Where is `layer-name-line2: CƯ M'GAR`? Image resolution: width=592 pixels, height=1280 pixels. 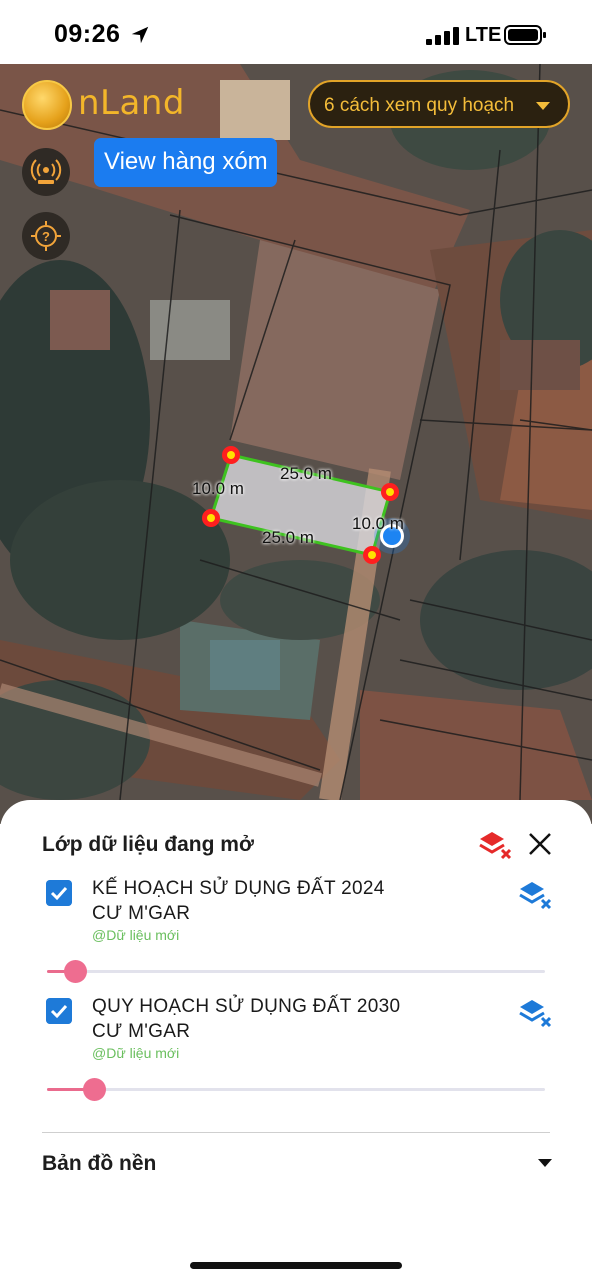
layer-name-line2: CƯ M'GAR is located at coordinates (141, 1031).